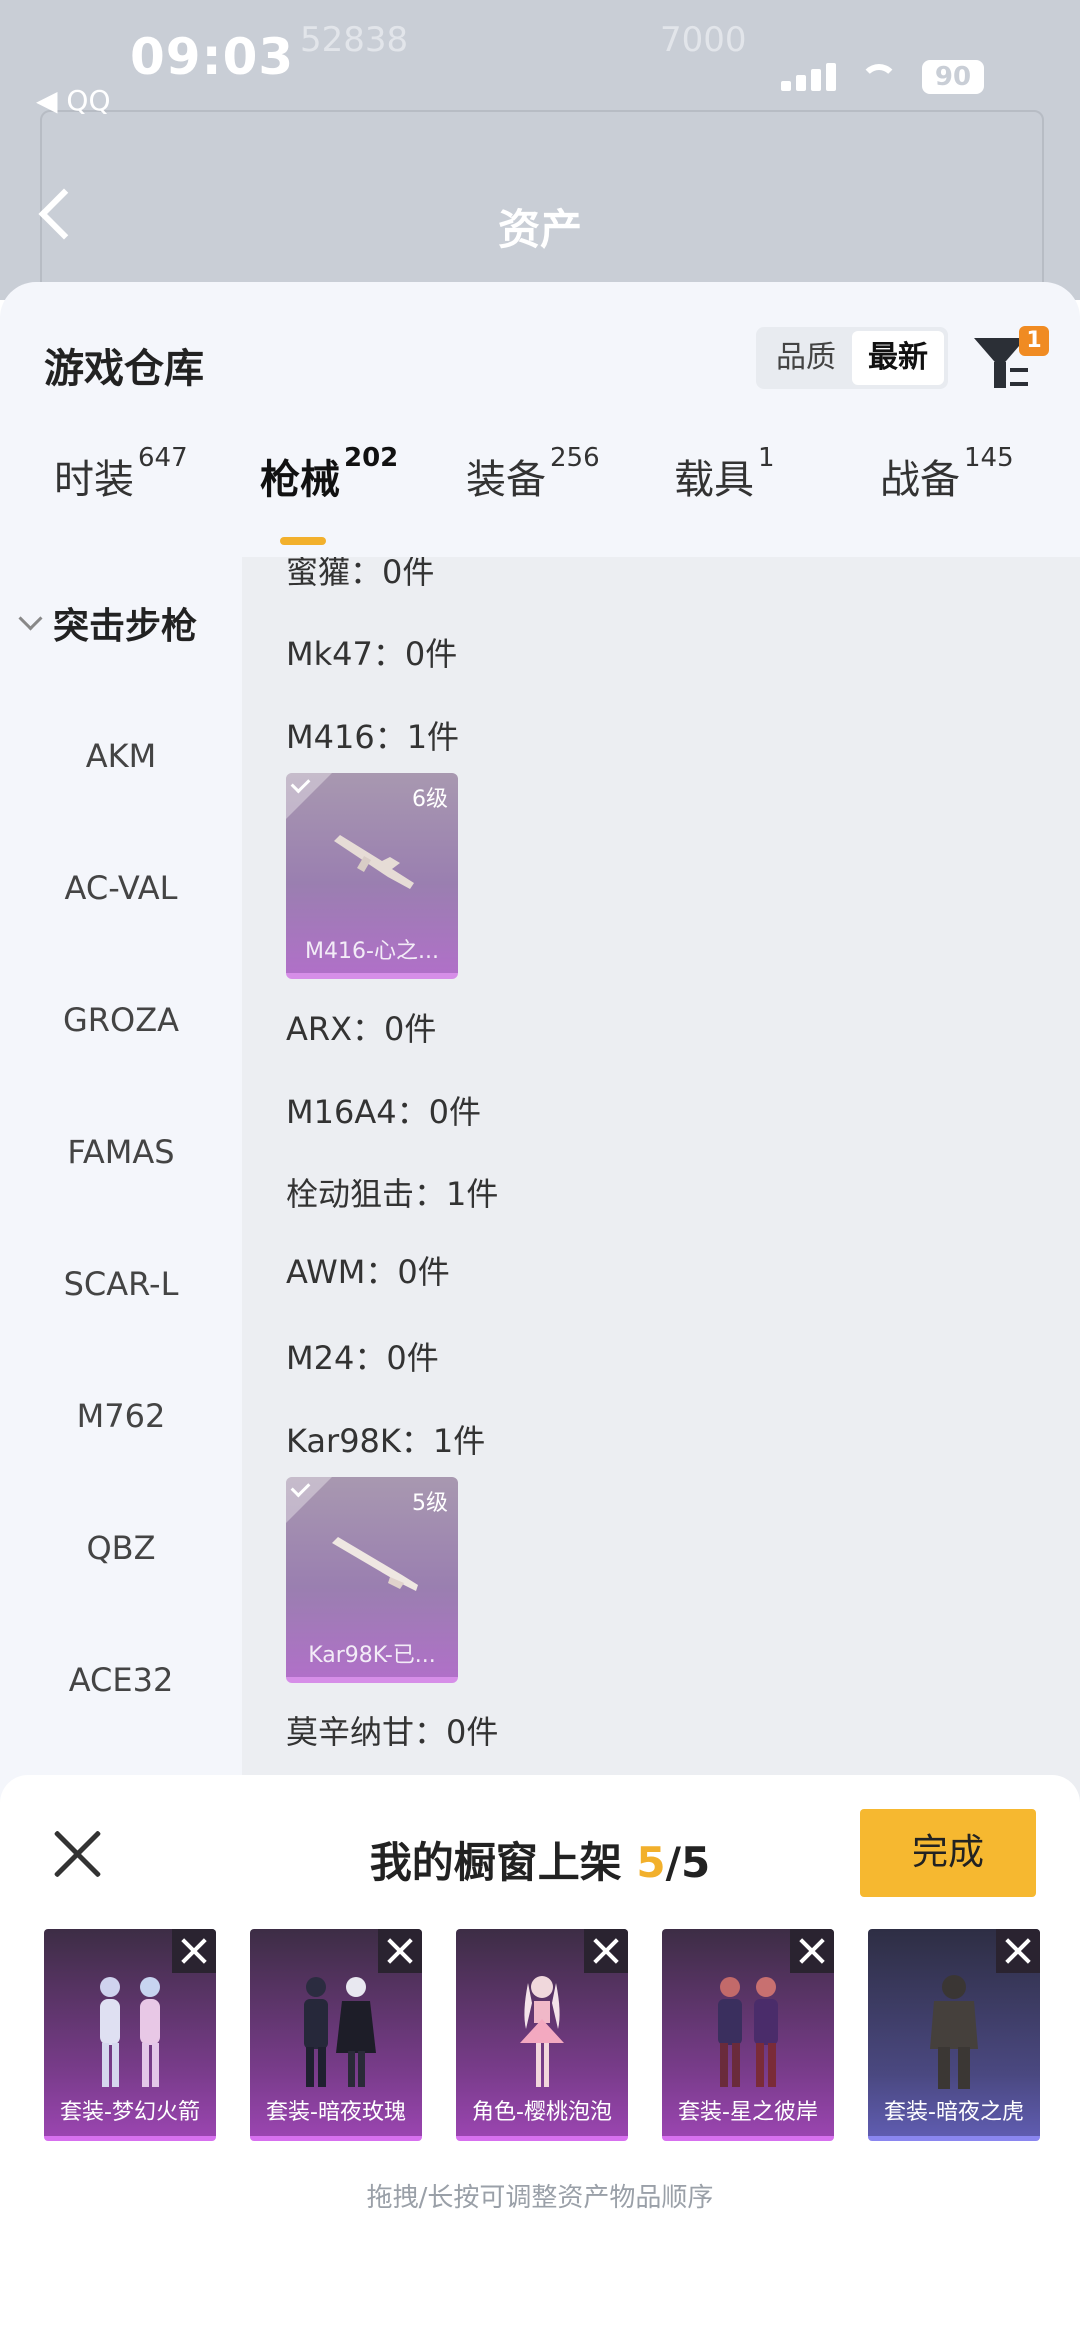 Image resolution: width=1080 pixels, height=2341 pixels. What do you see at coordinates (30, 618) in the screenshot?
I see `chevron-down-icon` at bounding box center [30, 618].